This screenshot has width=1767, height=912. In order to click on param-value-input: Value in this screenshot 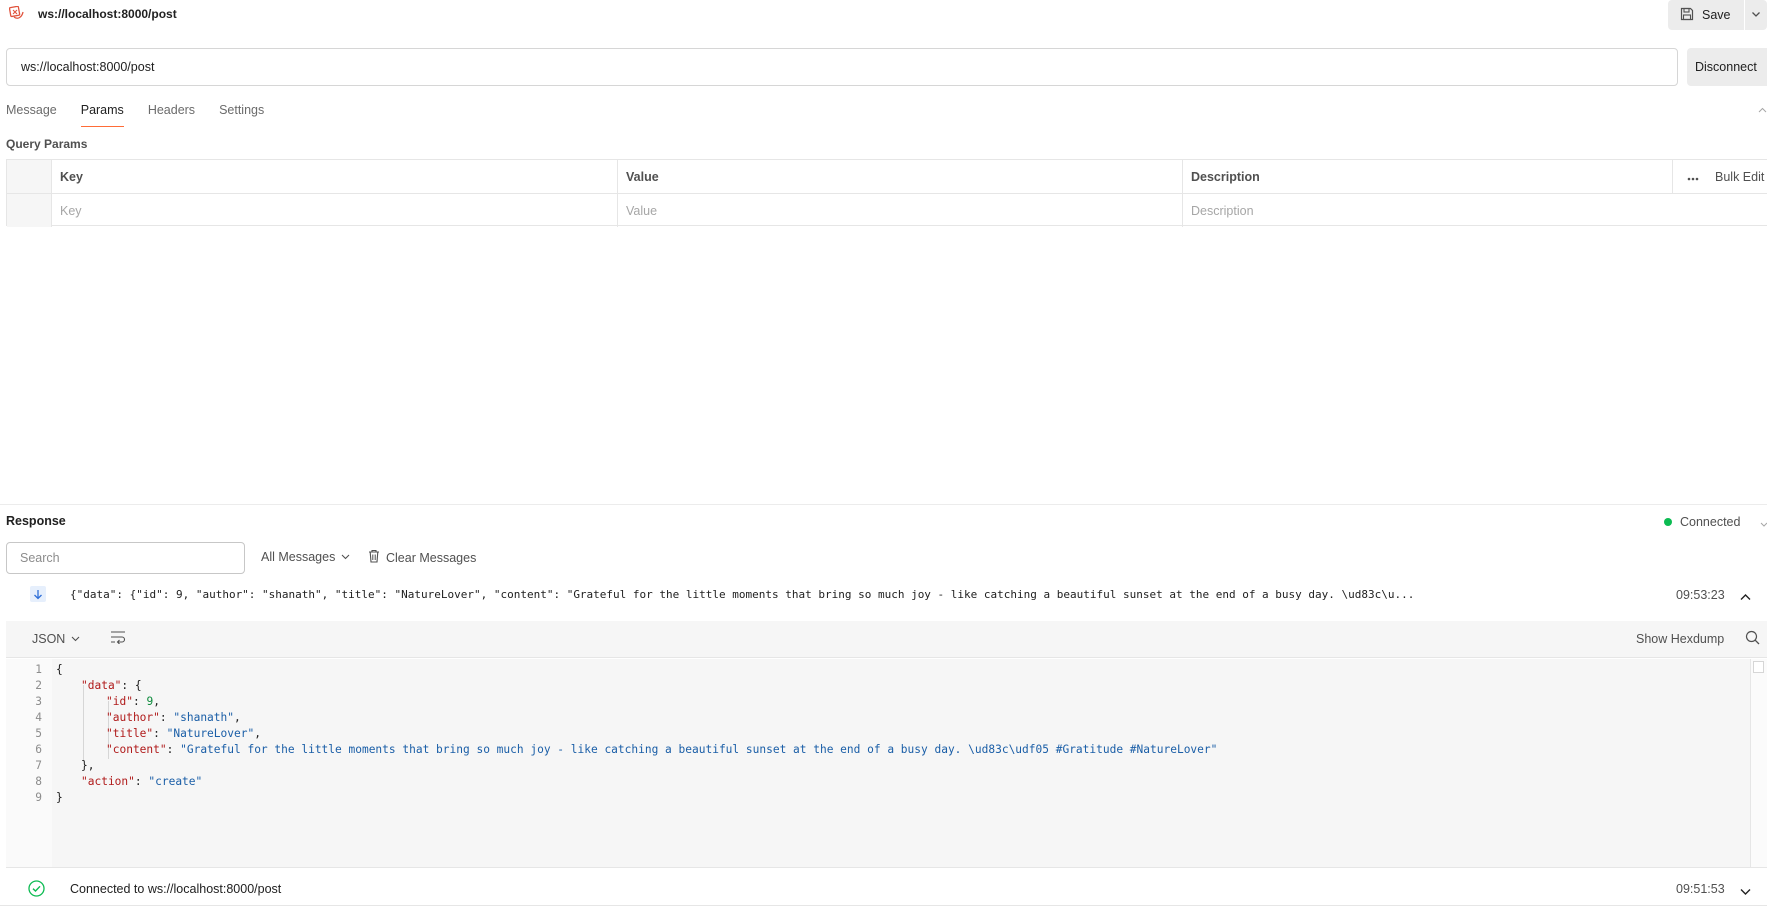, I will do `click(900, 210)`.